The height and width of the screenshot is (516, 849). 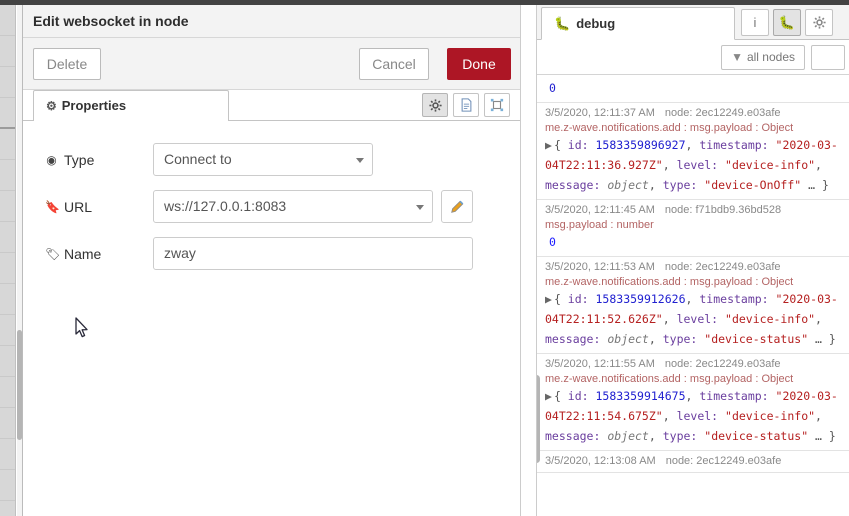 I want to click on panel-divider, so click(x=528, y=260).